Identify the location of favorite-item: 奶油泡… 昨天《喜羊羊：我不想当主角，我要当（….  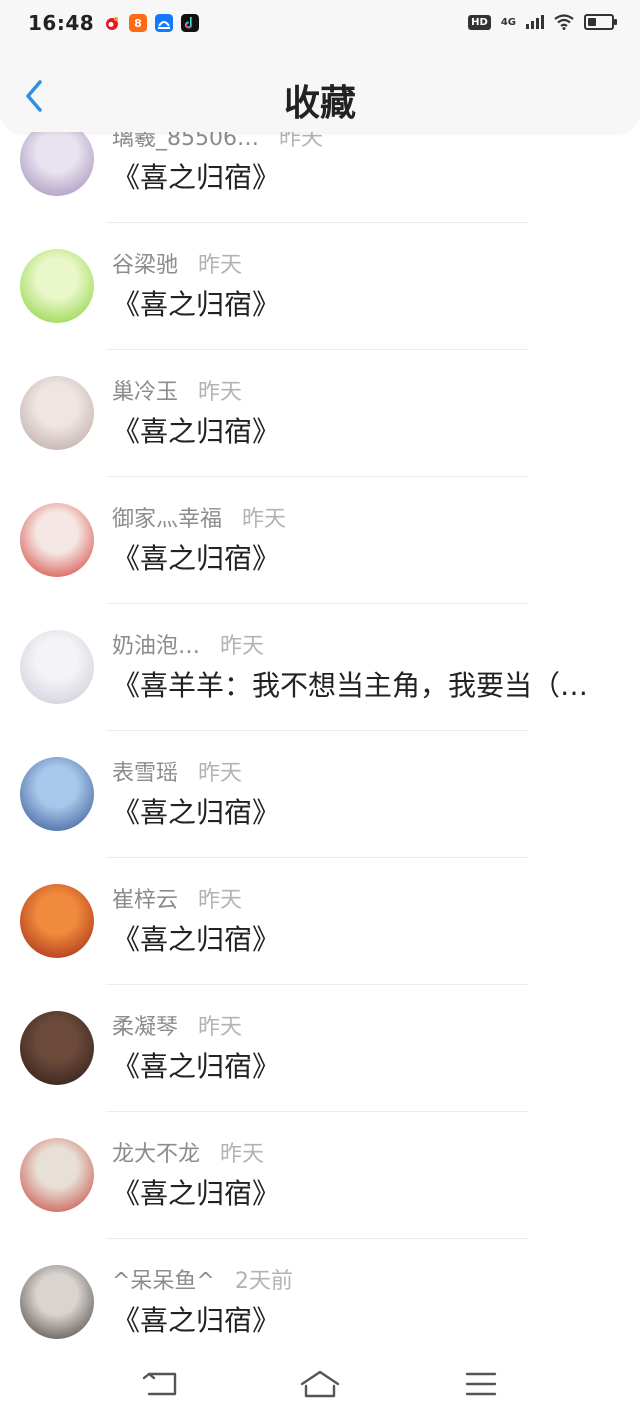
(320, 694).